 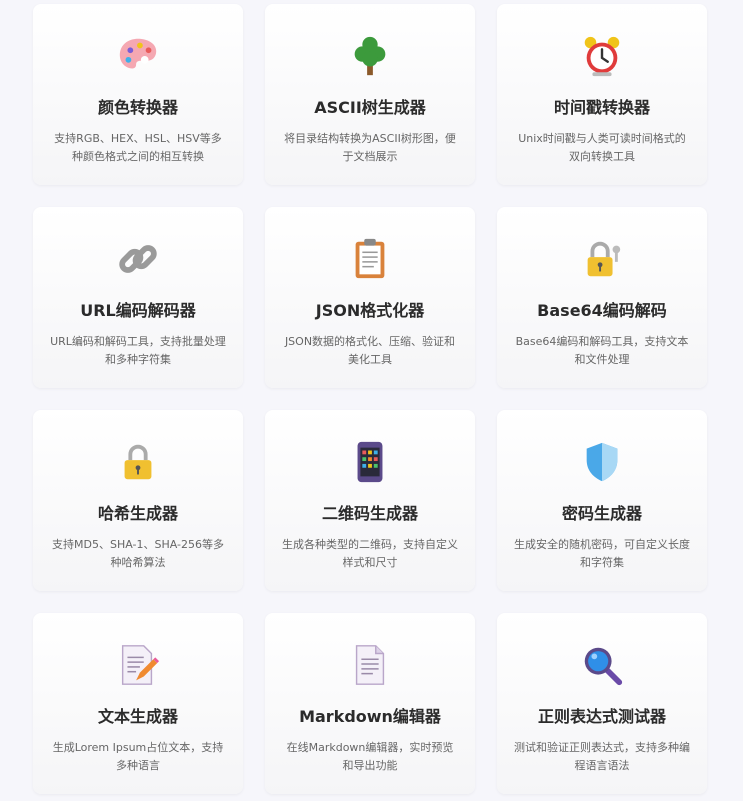 What do you see at coordinates (137, 107) in the screenshot?
I see `tool-title: 颜色转换器` at bounding box center [137, 107].